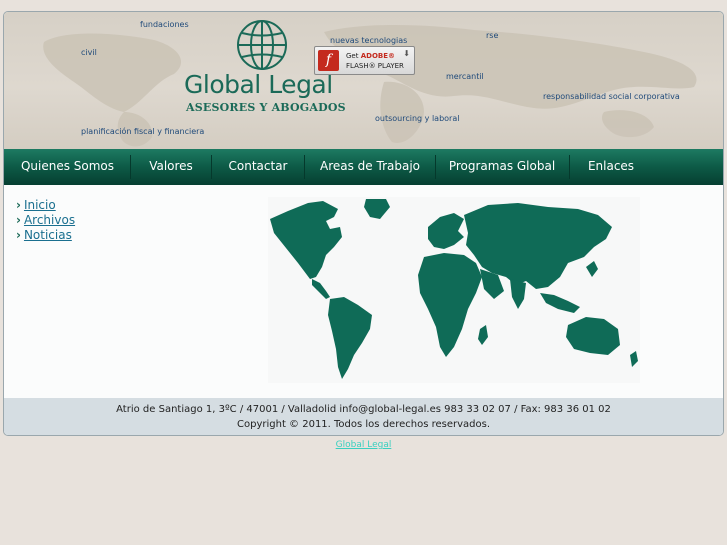 The width and height of the screenshot is (727, 545). What do you see at coordinates (67, 167) in the screenshot?
I see `nav-quienes-somos: Quienes Somos` at bounding box center [67, 167].